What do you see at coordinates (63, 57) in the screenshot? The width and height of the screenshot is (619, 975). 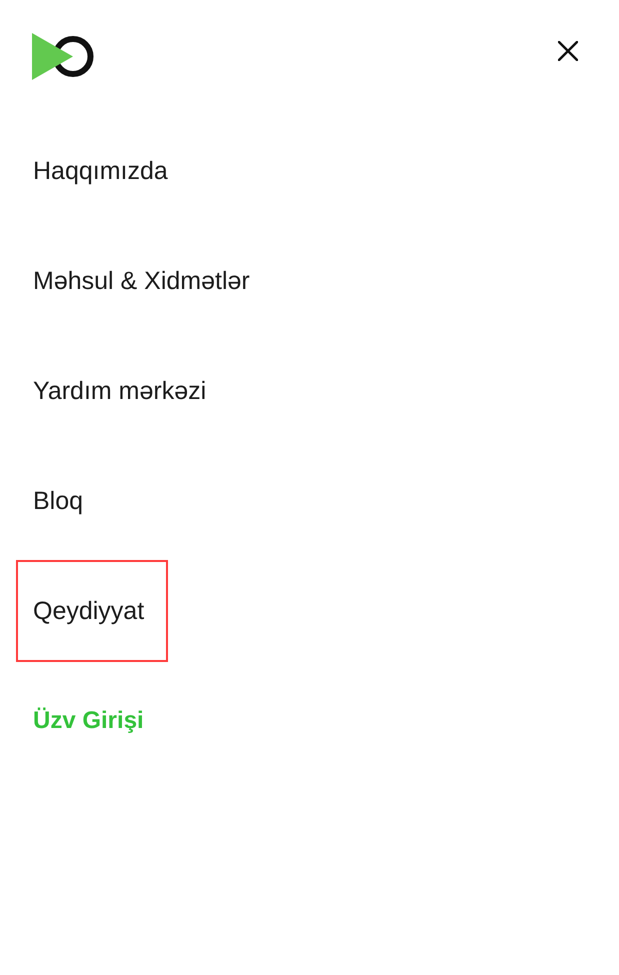 I see `logo-icon` at bounding box center [63, 57].